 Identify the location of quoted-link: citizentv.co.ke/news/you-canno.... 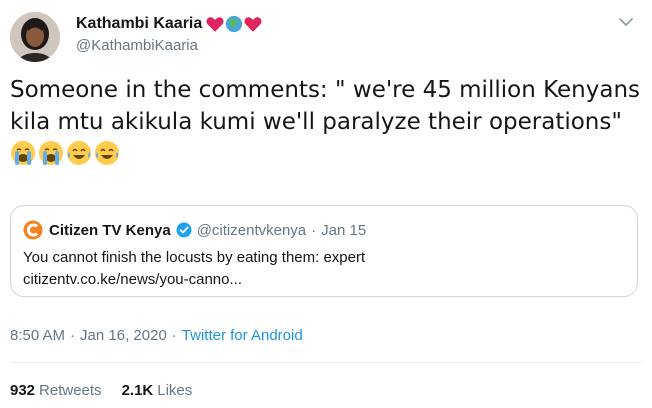
(132, 280).